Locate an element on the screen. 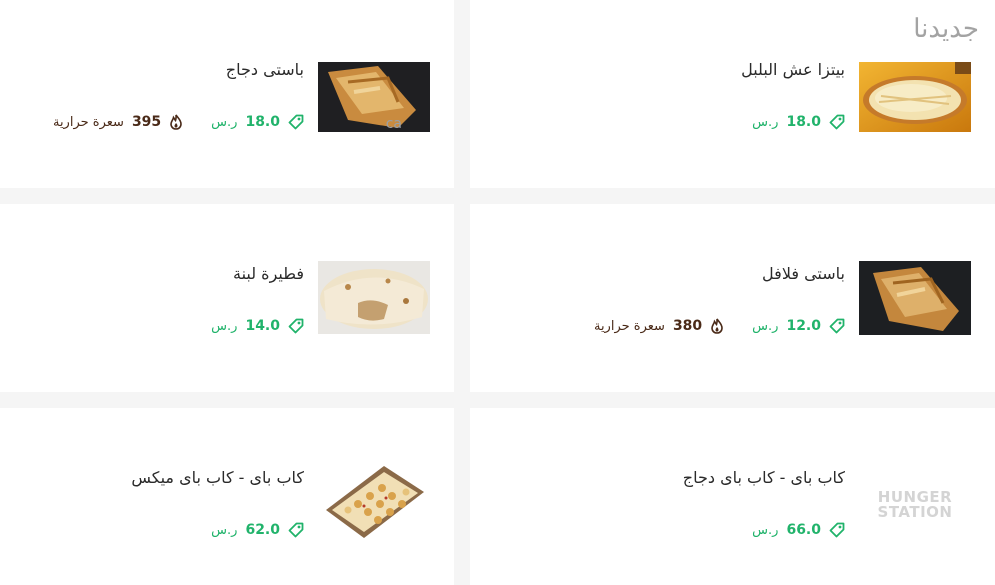 The image size is (995, 585). logo-line-2: STATION is located at coordinates (915, 512).